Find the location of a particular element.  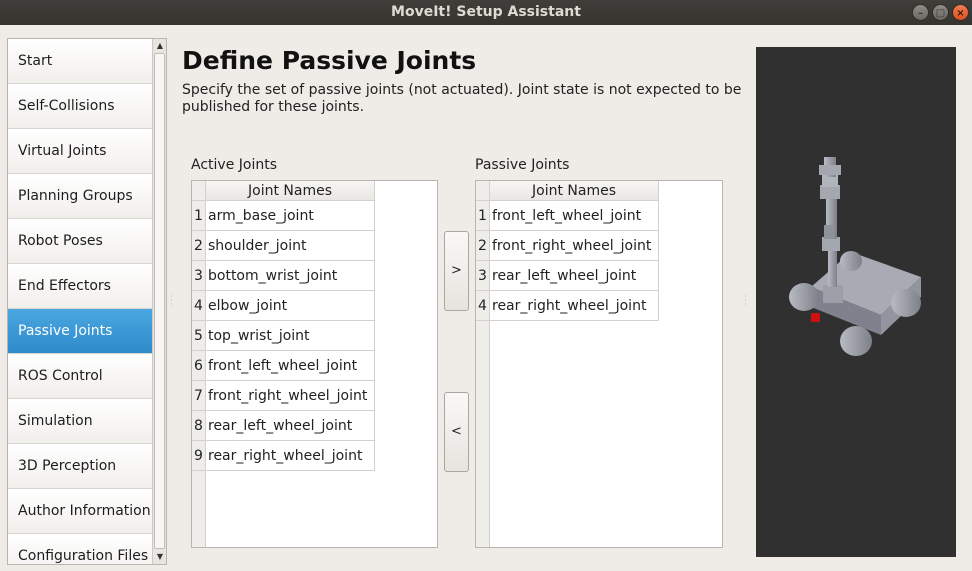

table-row: 3 rear_left_wheel_joint is located at coordinates (567, 276).